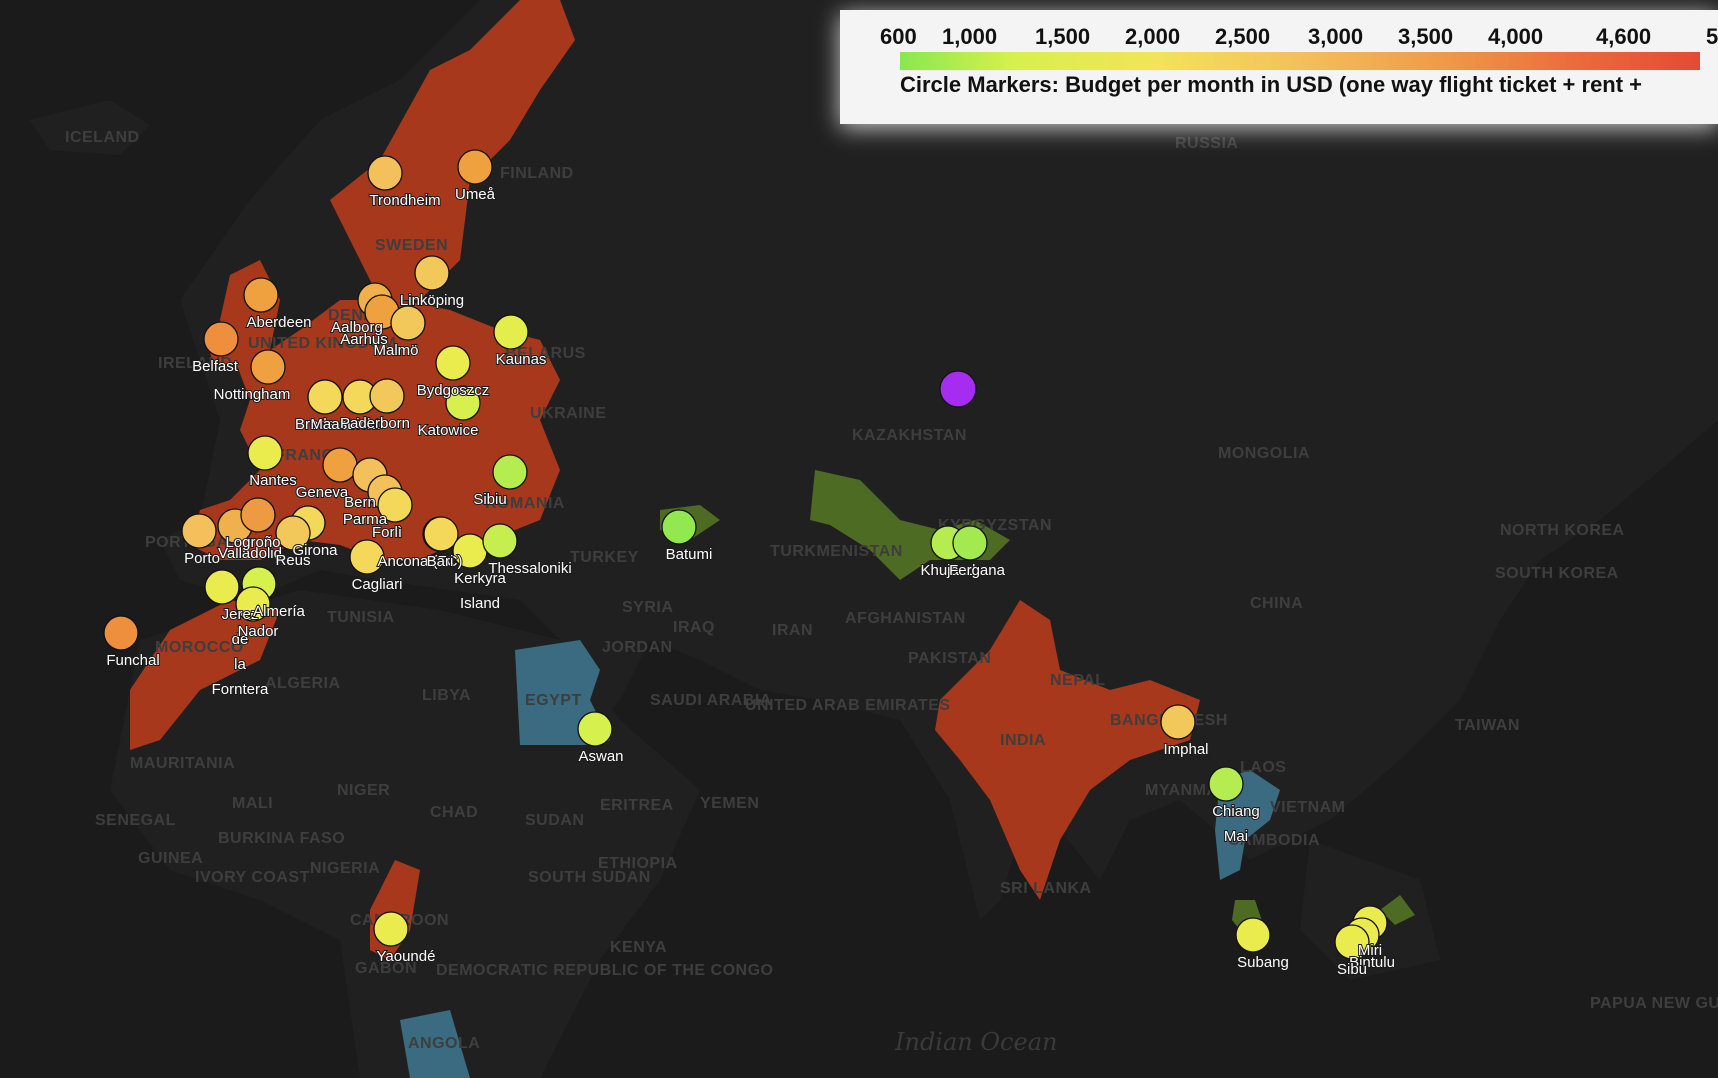 Image resolution: width=1718 pixels, height=1078 pixels. Describe the element at coordinates (1243, 36) in the screenshot. I see `legend-tick: 2,500` at that location.